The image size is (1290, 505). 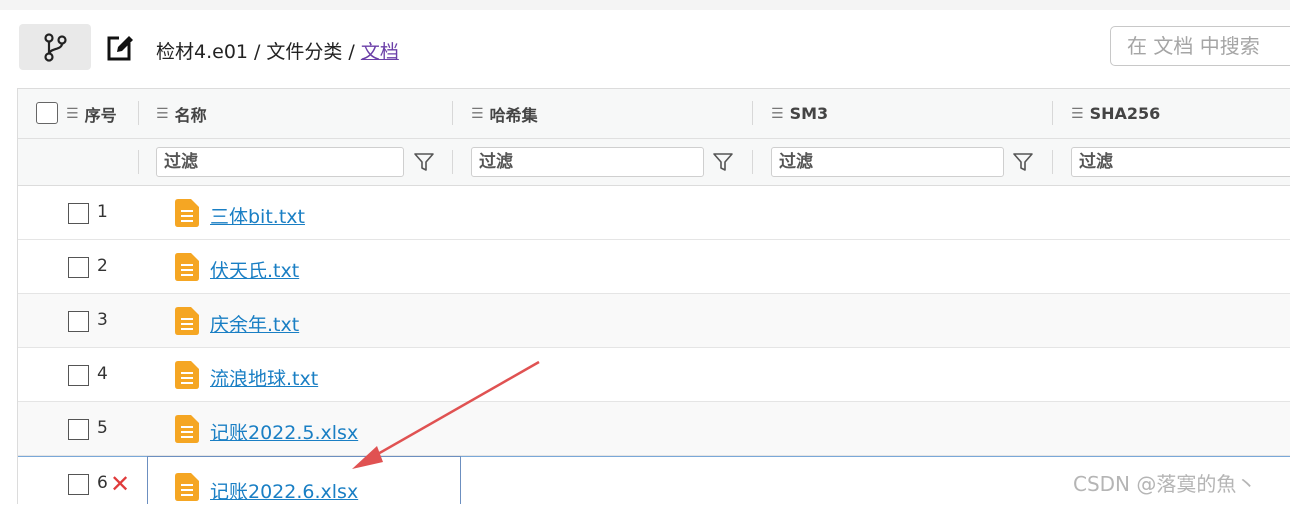 I want to click on column-label: SM3, so click(x=809, y=113).